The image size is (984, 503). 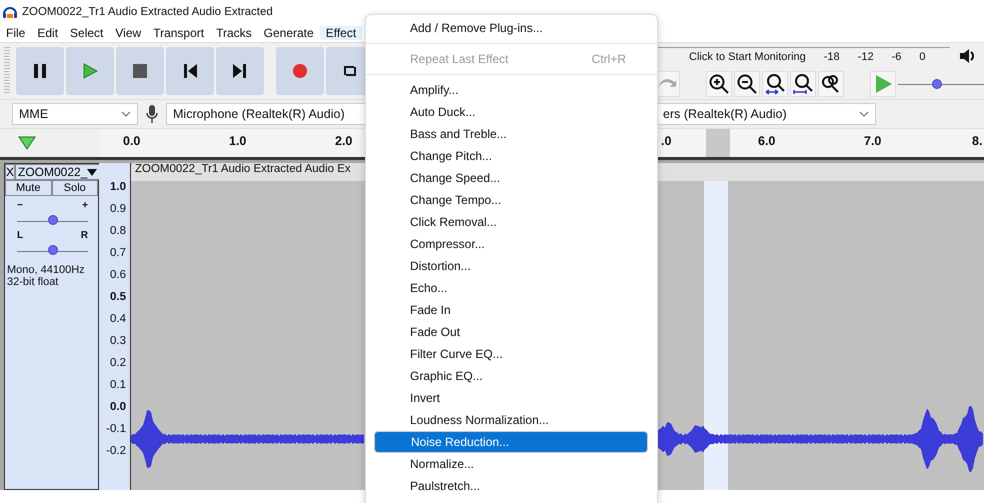 What do you see at coordinates (922, 56) in the screenshot?
I see `meter-tick: 0` at bounding box center [922, 56].